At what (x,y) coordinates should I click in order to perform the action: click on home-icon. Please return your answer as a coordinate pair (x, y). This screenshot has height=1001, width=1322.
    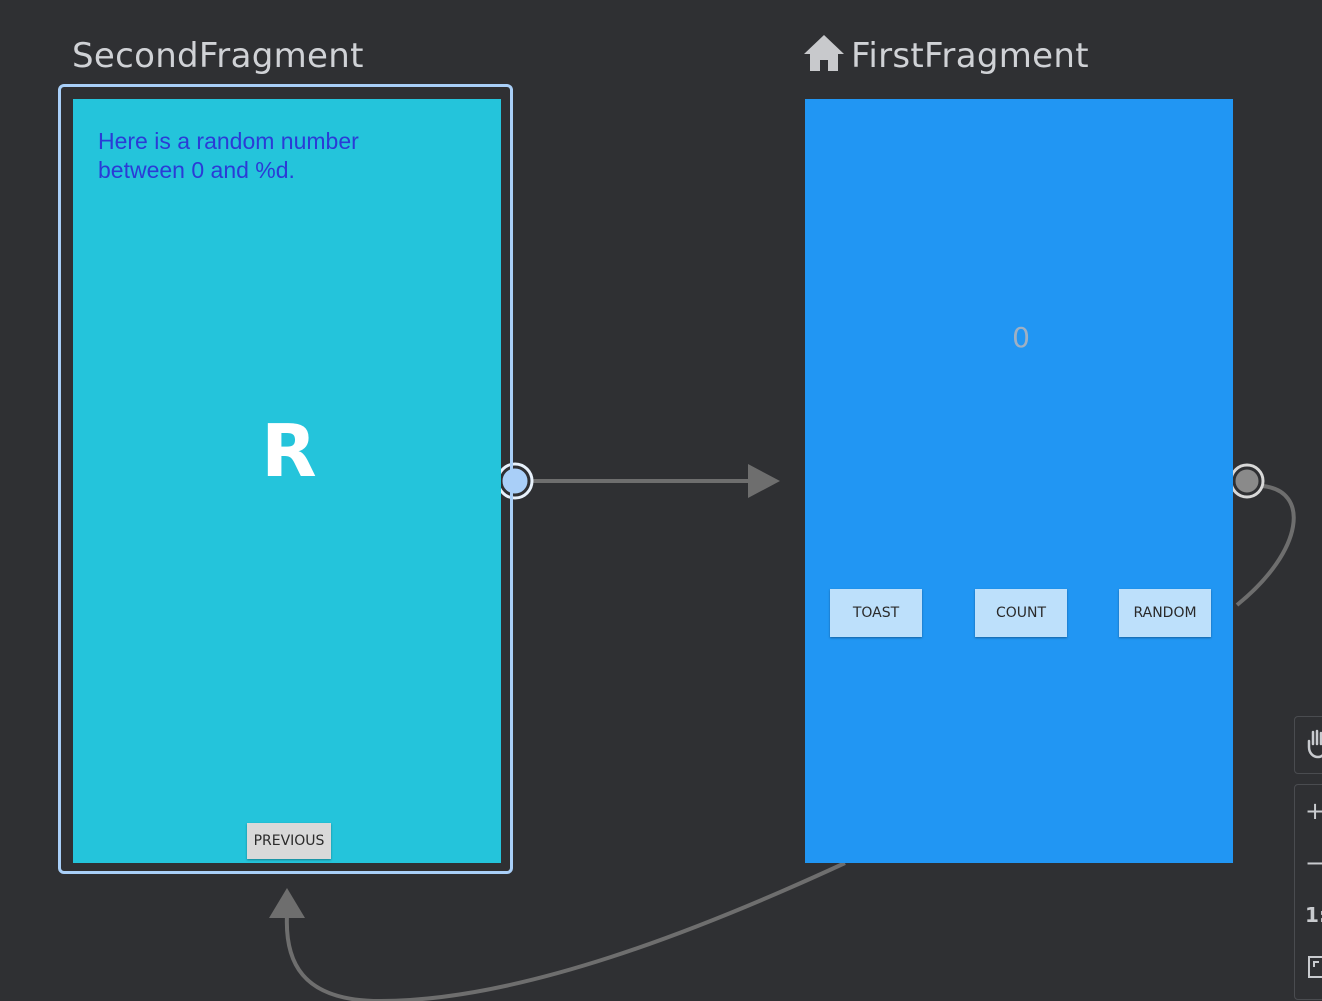
    Looking at the image, I should click on (824, 53).